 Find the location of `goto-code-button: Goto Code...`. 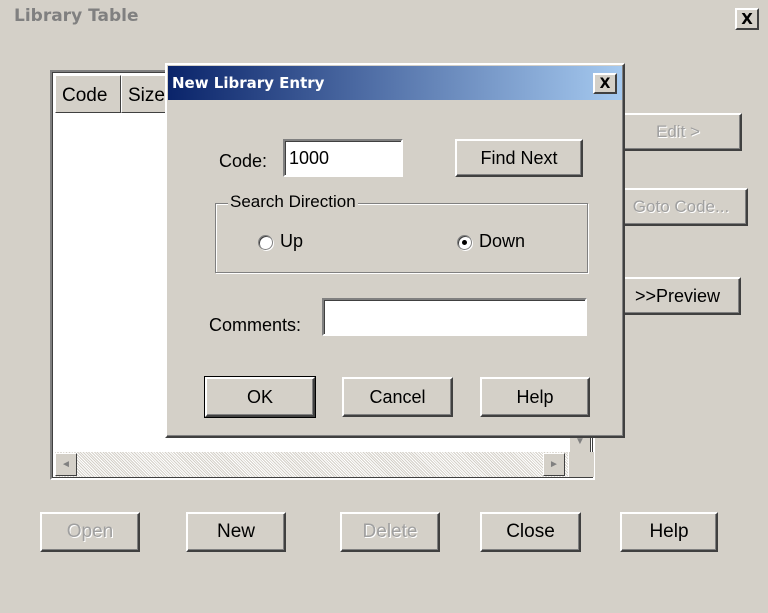

goto-code-button: Goto Code... is located at coordinates (681, 207).